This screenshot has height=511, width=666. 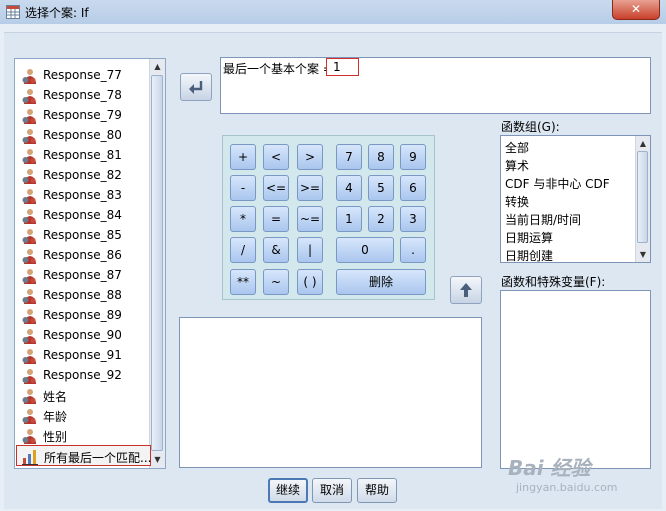 I want to click on continue-button: 继续, so click(x=288, y=490).